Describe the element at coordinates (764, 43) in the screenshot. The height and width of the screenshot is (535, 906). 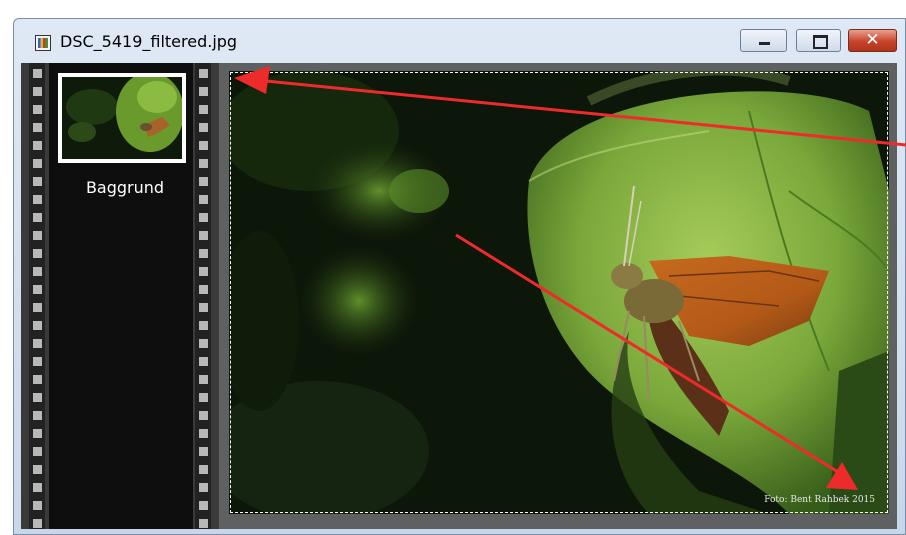
I see `minimize-icon` at that location.